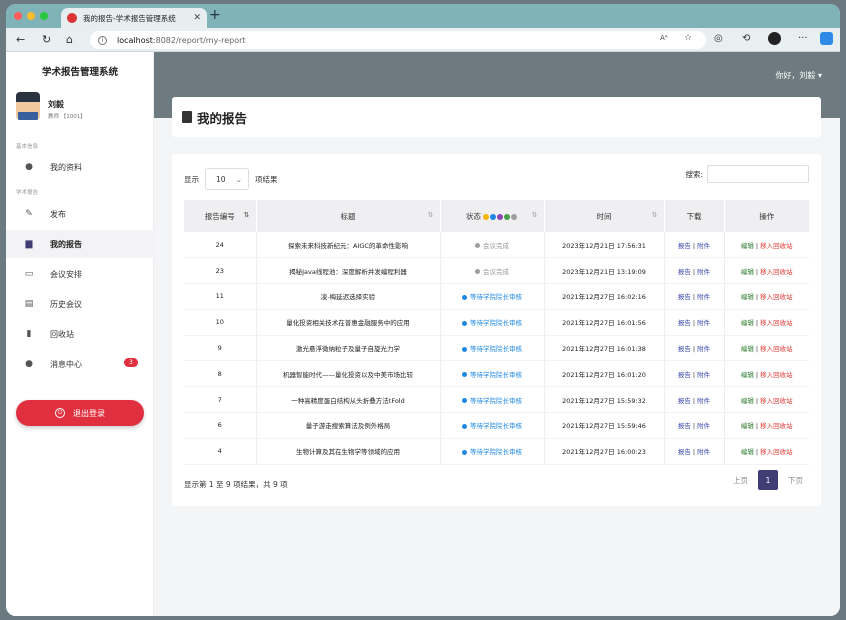 The height and width of the screenshot is (620, 846). Describe the element at coordinates (134, 18) in the screenshot. I see `browser-tab: 我的报告-学术报告管理系统 ✕` at that location.